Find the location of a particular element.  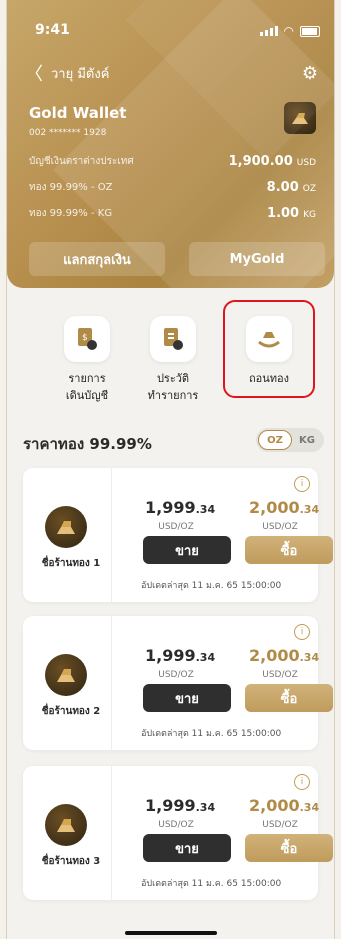

action-history: ประวัติ ทำรายการ is located at coordinates (173, 360).